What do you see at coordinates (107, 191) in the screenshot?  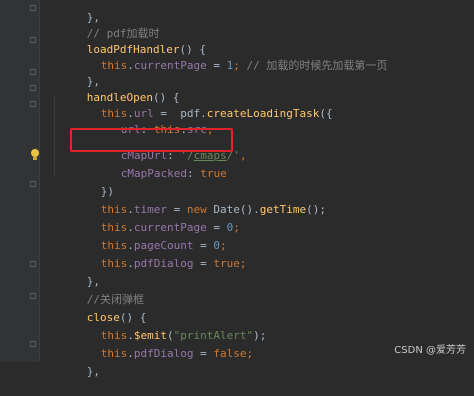 I see `code-line: })` at bounding box center [107, 191].